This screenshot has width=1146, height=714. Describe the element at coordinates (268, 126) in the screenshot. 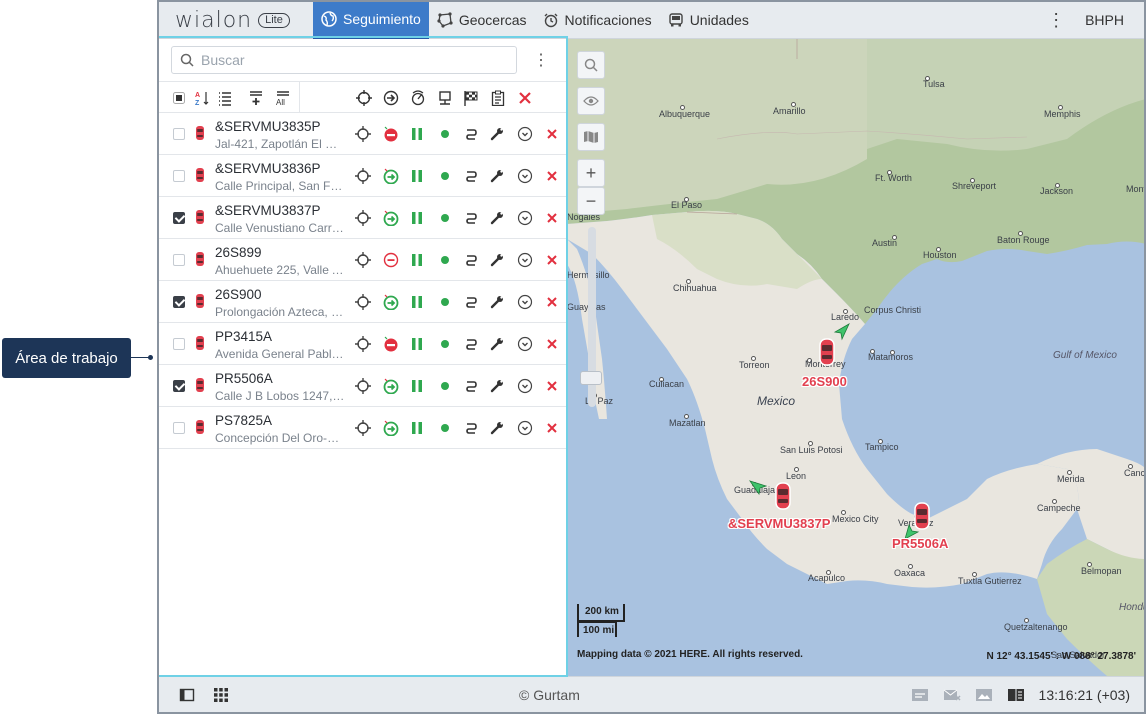

I see `unit-name: &SERVMU3835P` at that location.